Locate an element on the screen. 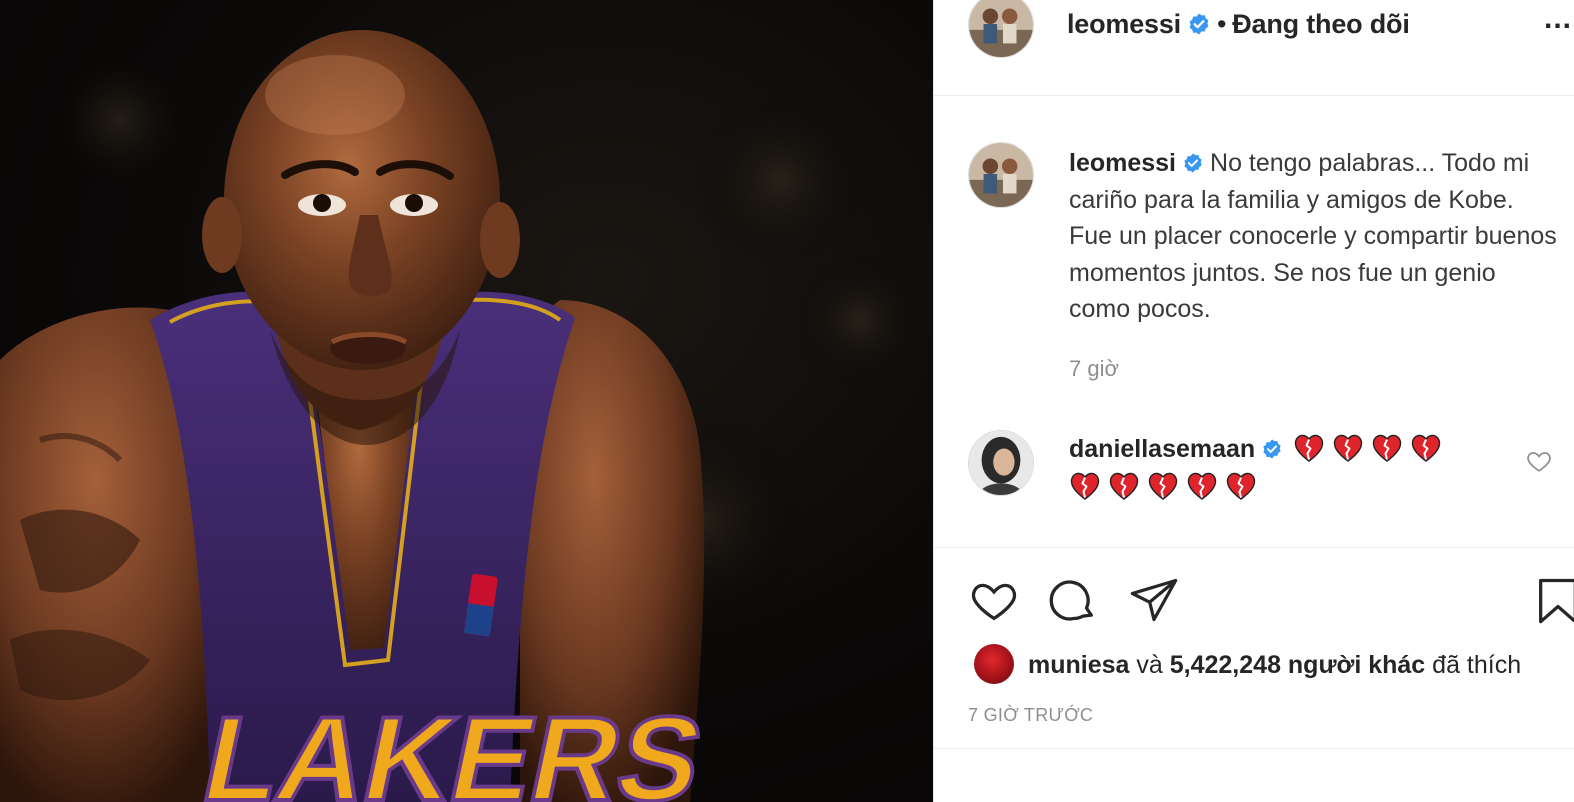  comment-body: daniellasemaan is located at coordinates (1279, 468).